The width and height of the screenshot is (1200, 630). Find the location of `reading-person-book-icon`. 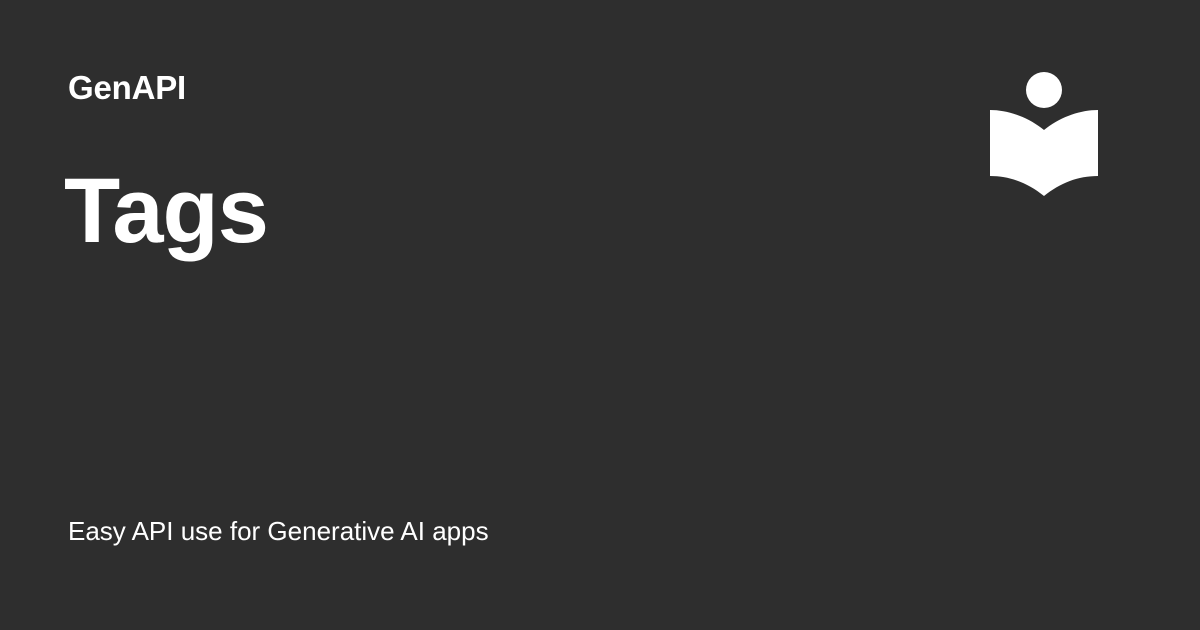

reading-person-book-icon is located at coordinates (1044, 134).